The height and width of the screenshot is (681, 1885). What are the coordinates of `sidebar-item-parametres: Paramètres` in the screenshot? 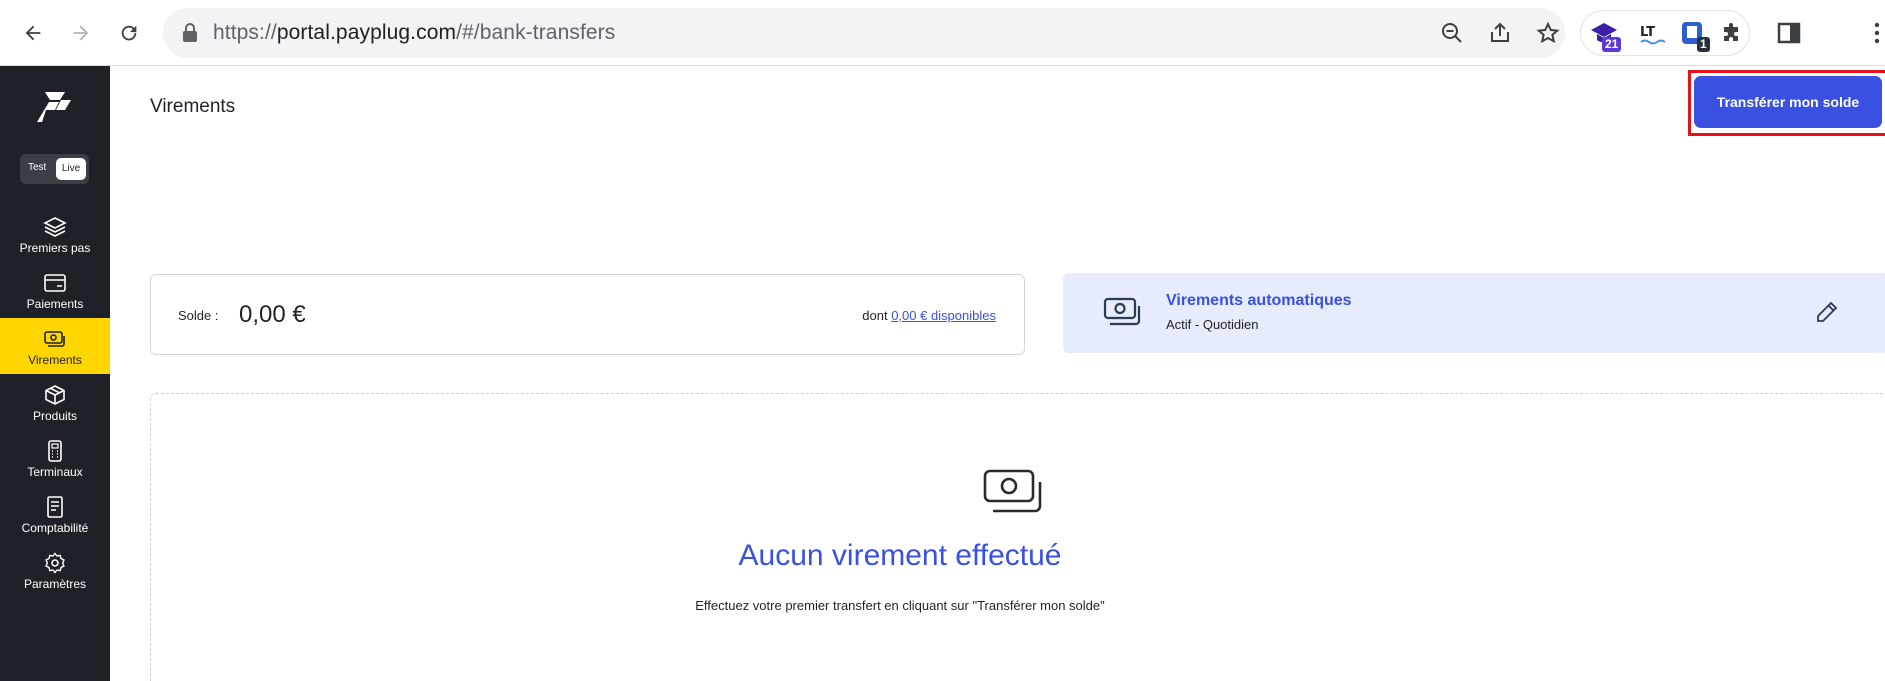 It's located at (55, 570).